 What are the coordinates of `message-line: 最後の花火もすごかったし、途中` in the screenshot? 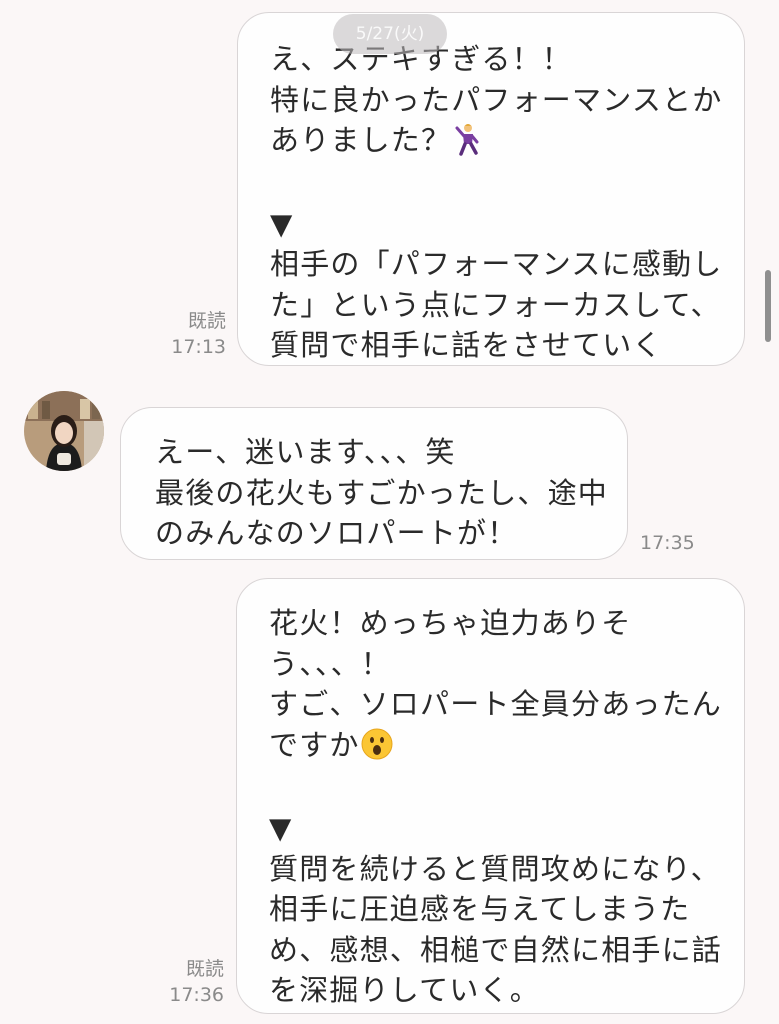 It's located at (382, 492).